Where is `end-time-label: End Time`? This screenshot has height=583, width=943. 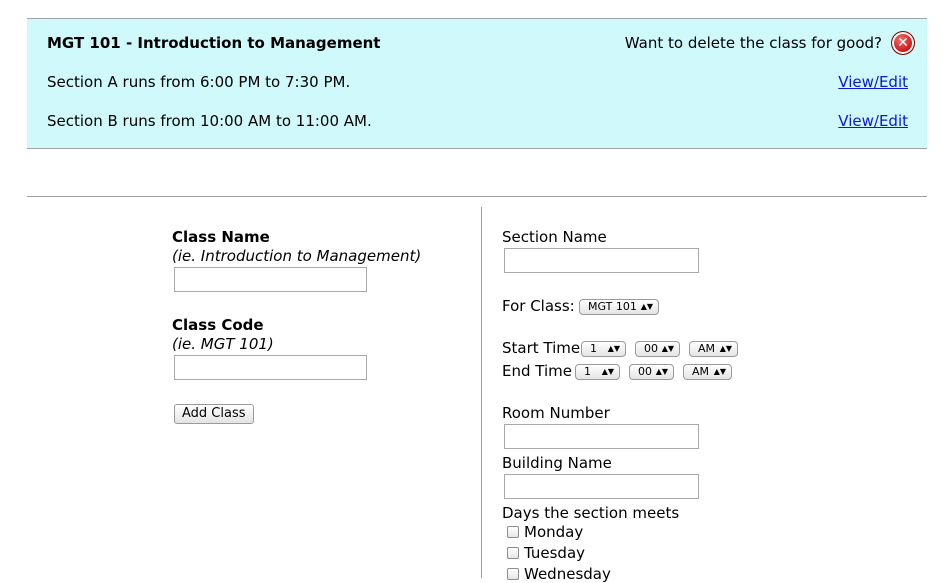
end-time-label: End Time is located at coordinates (537, 371).